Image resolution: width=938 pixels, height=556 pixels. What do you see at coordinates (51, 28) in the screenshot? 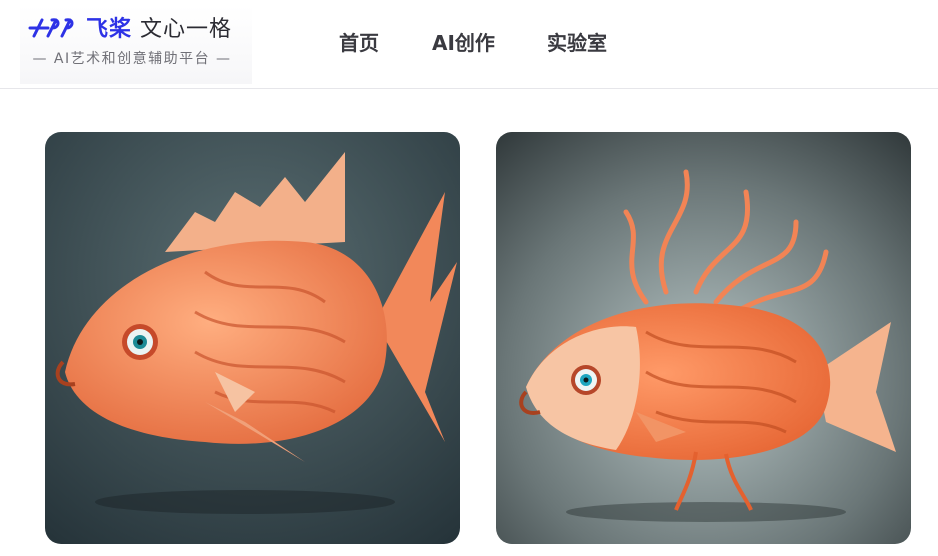
I see `paddlepaddle-logo-icon` at bounding box center [51, 28].